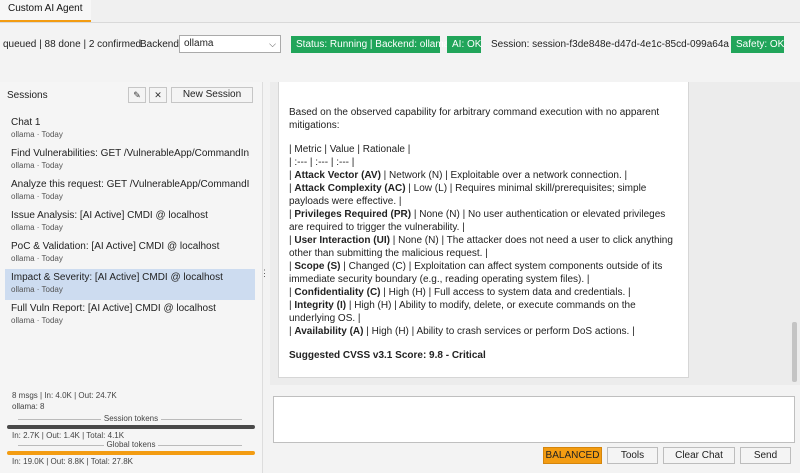 The height and width of the screenshot is (473, 800). Describe the element at coordinates (534, 419) in the screenshot. I see `message-input` at that location.